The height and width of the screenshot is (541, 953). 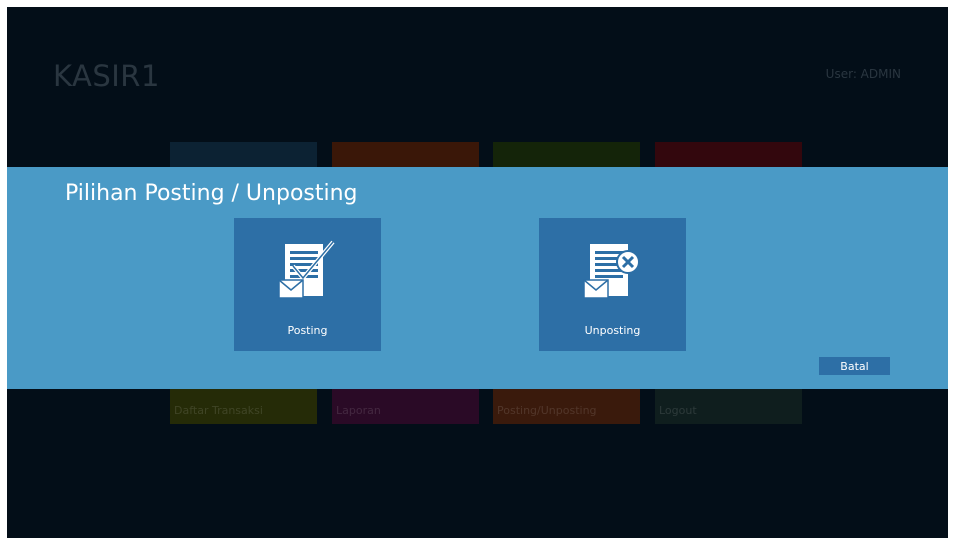 What do you see at coordinates (306, 269) in the screenshot?
I see `document-check-envelope-icon` at bounding box center [306, 269].